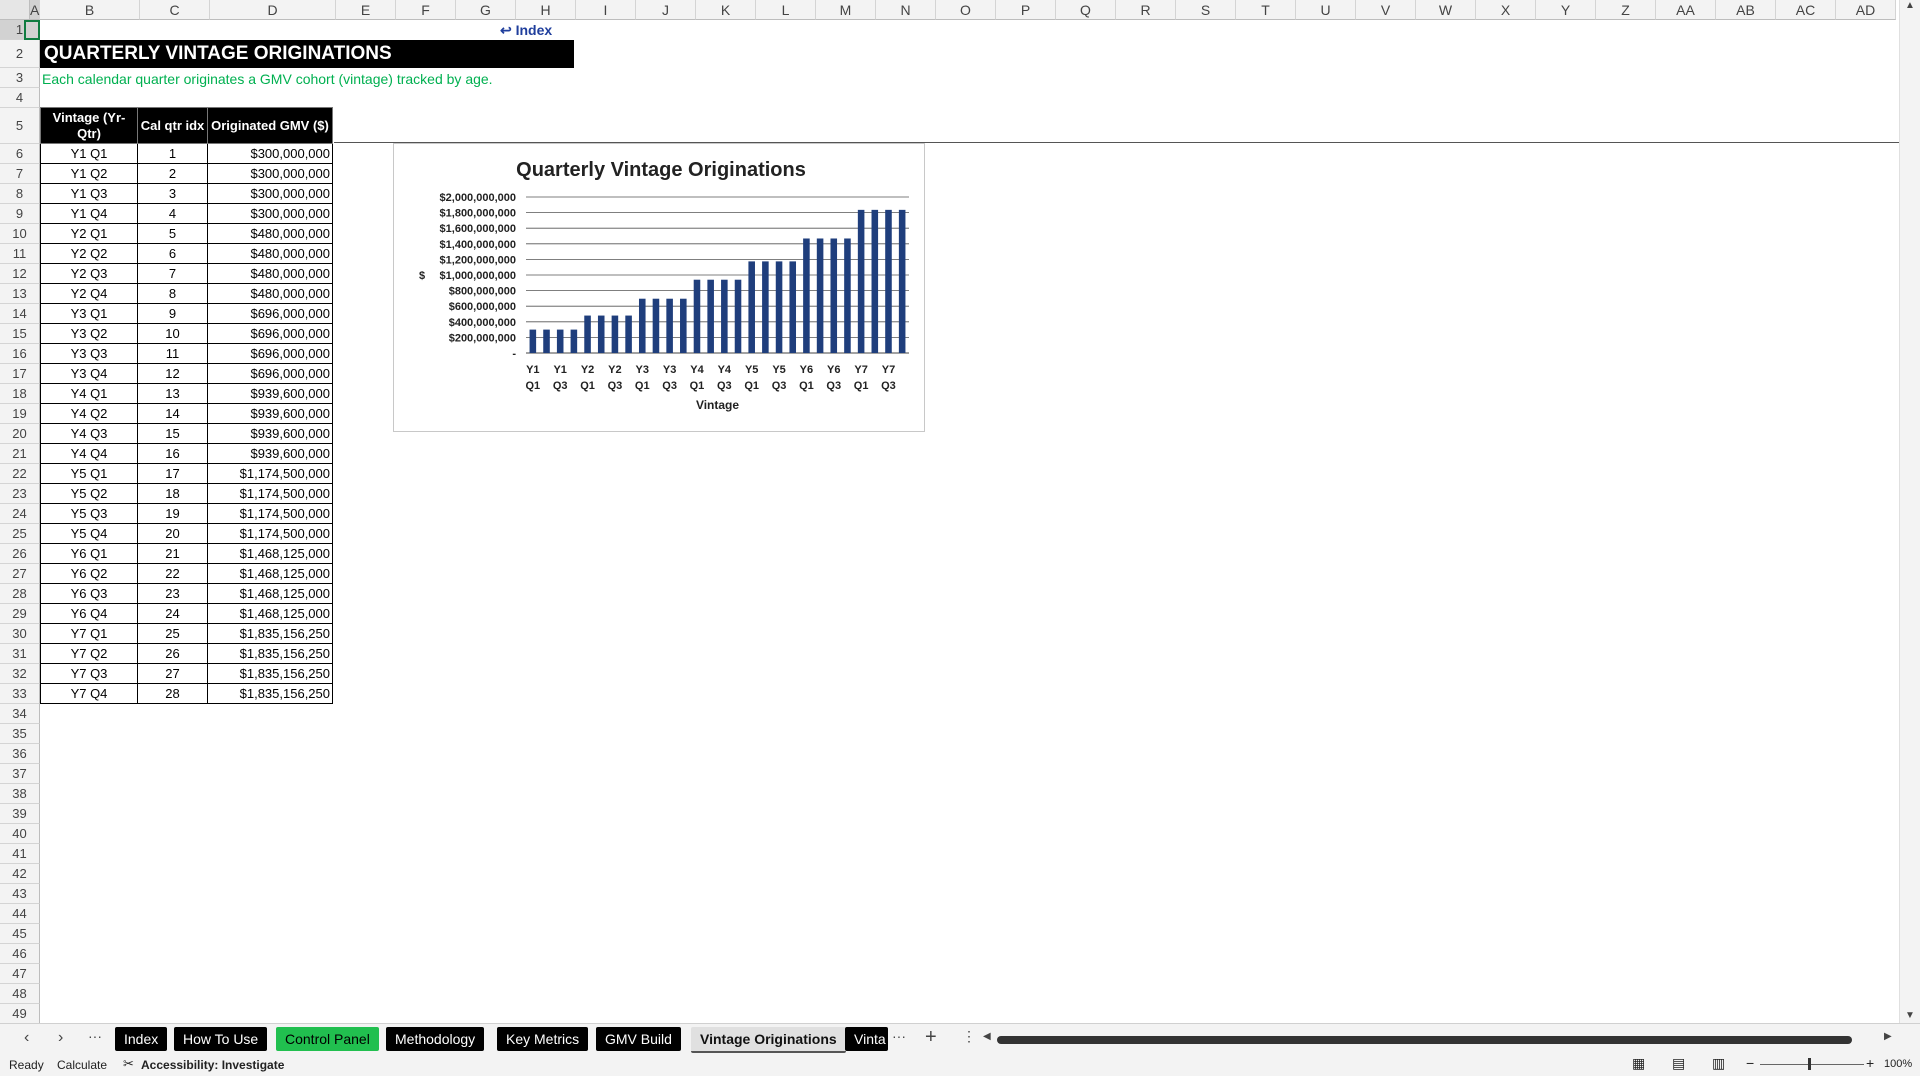 The image size is (1920, 1076). What do you see at coordinates (20, 534) in the screenshot?
I see `row-header: 25` at bounding box center [20, 534].